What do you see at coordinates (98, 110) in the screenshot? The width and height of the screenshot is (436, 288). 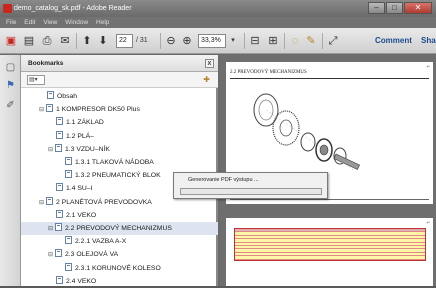 I see `bookmark-label: 1 KOMPRESOR DK50 Plus` at bounding box center [98, 110].